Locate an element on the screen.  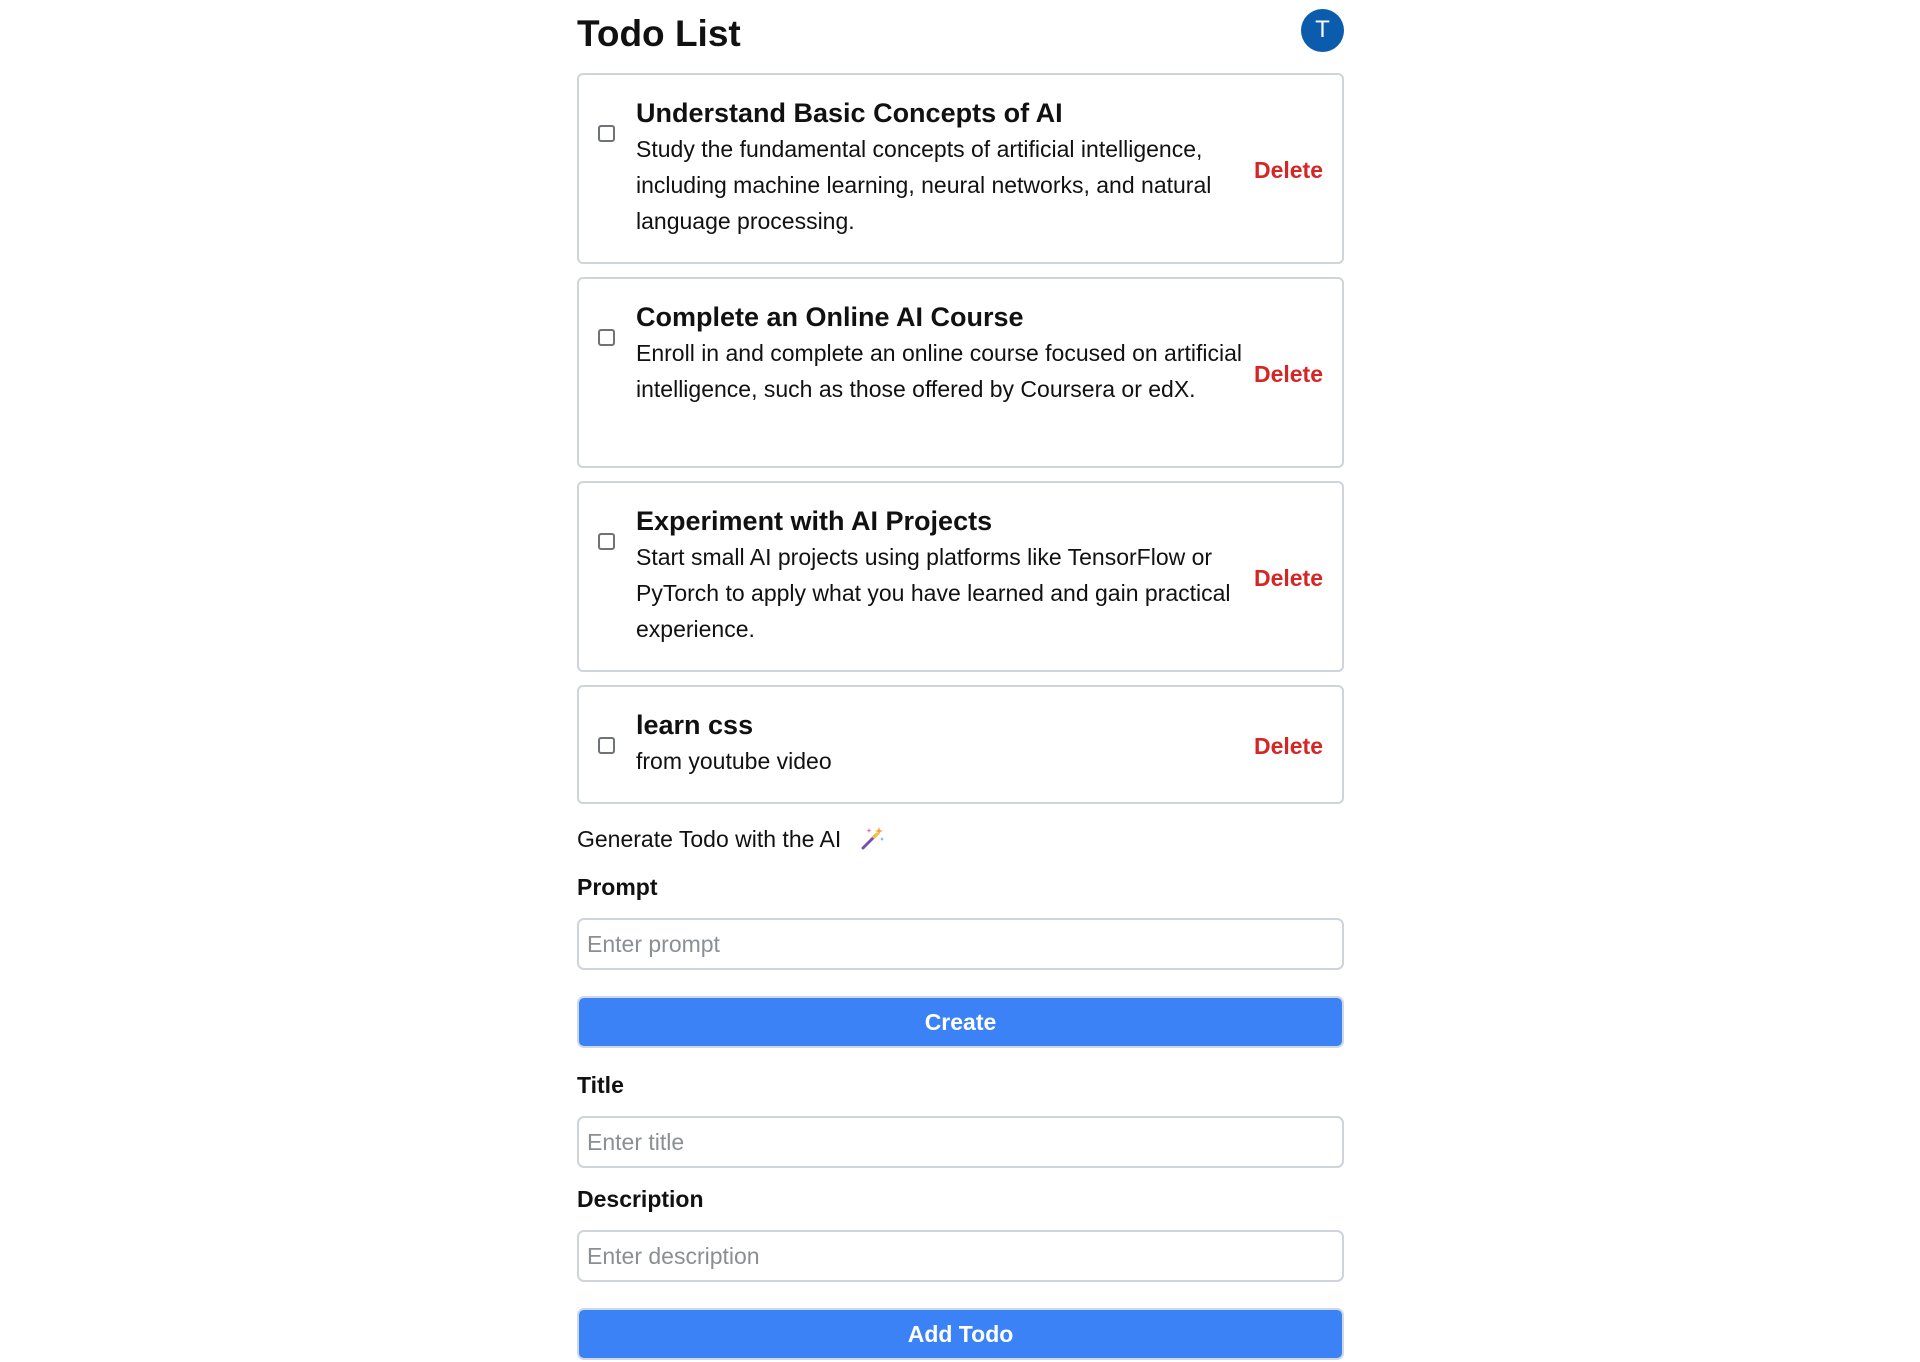
add-todo-button: Add Todo is located at coordinates (960, 1334).